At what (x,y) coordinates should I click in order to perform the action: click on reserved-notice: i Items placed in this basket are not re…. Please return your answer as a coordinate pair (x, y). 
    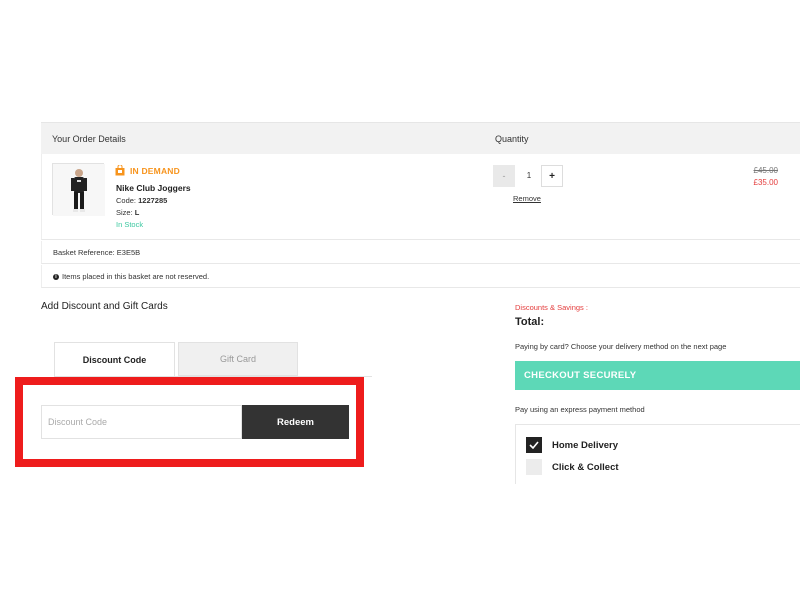
    Looking at the image, I should click on (131, 276).